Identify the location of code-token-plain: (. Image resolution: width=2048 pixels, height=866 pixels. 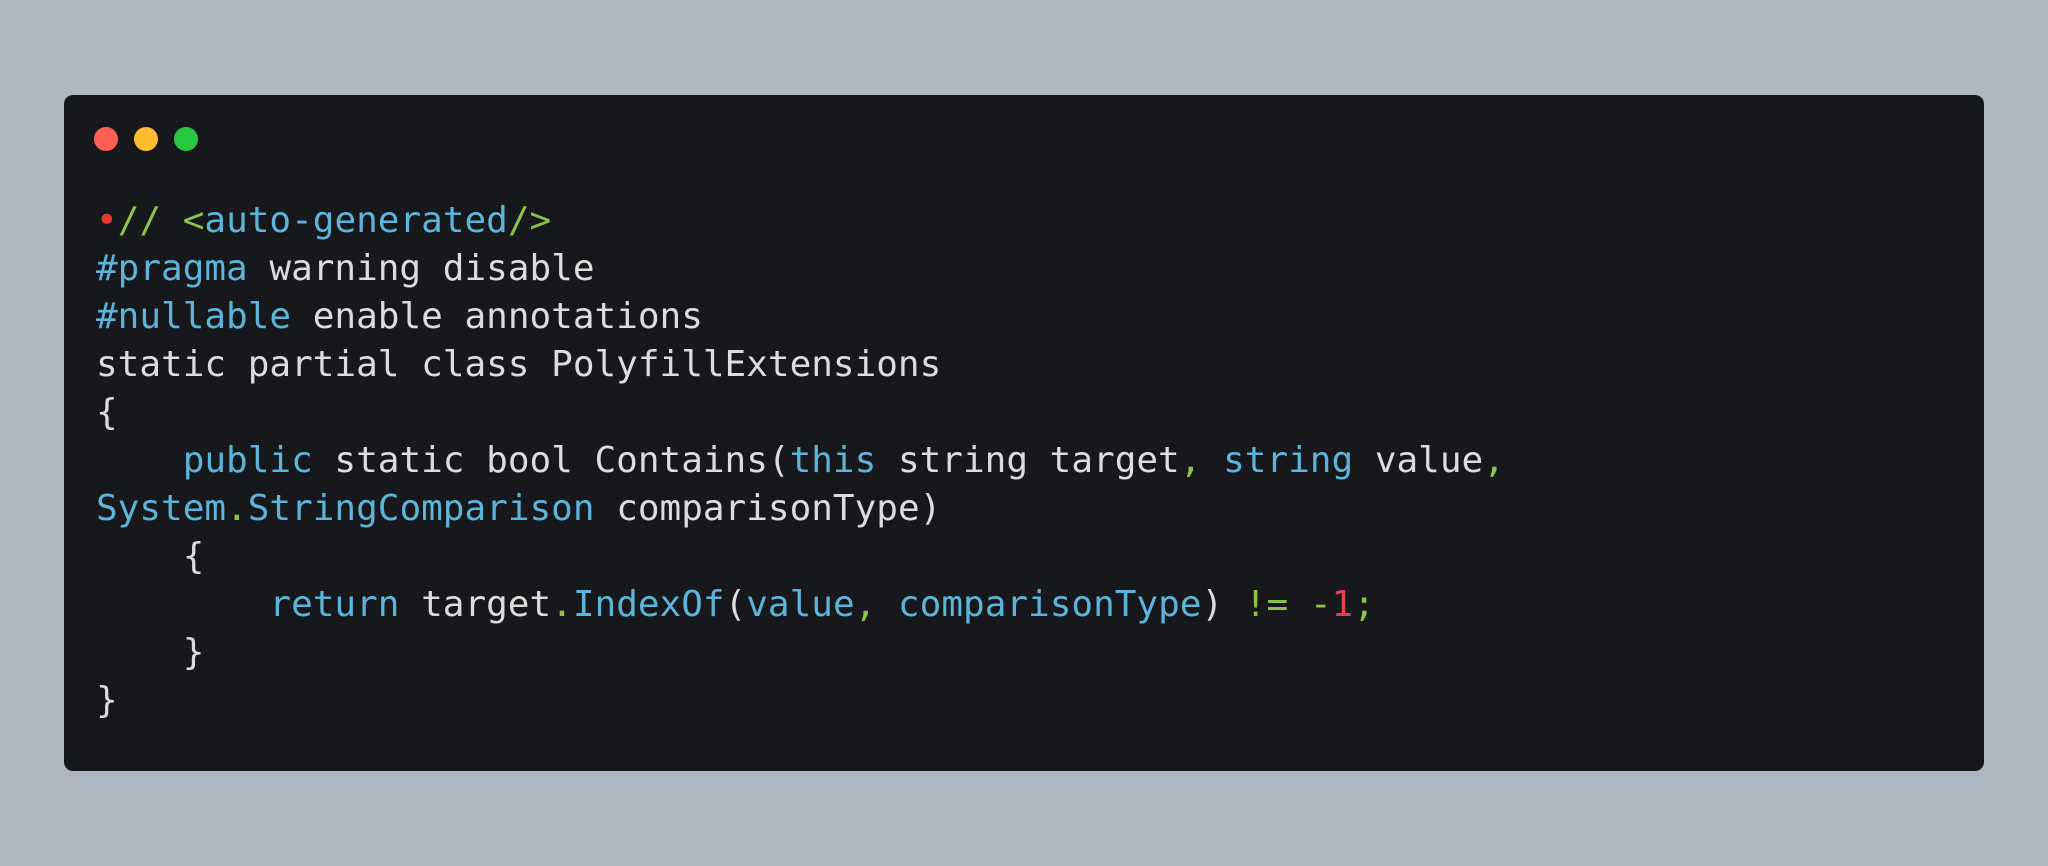
(735, 604).